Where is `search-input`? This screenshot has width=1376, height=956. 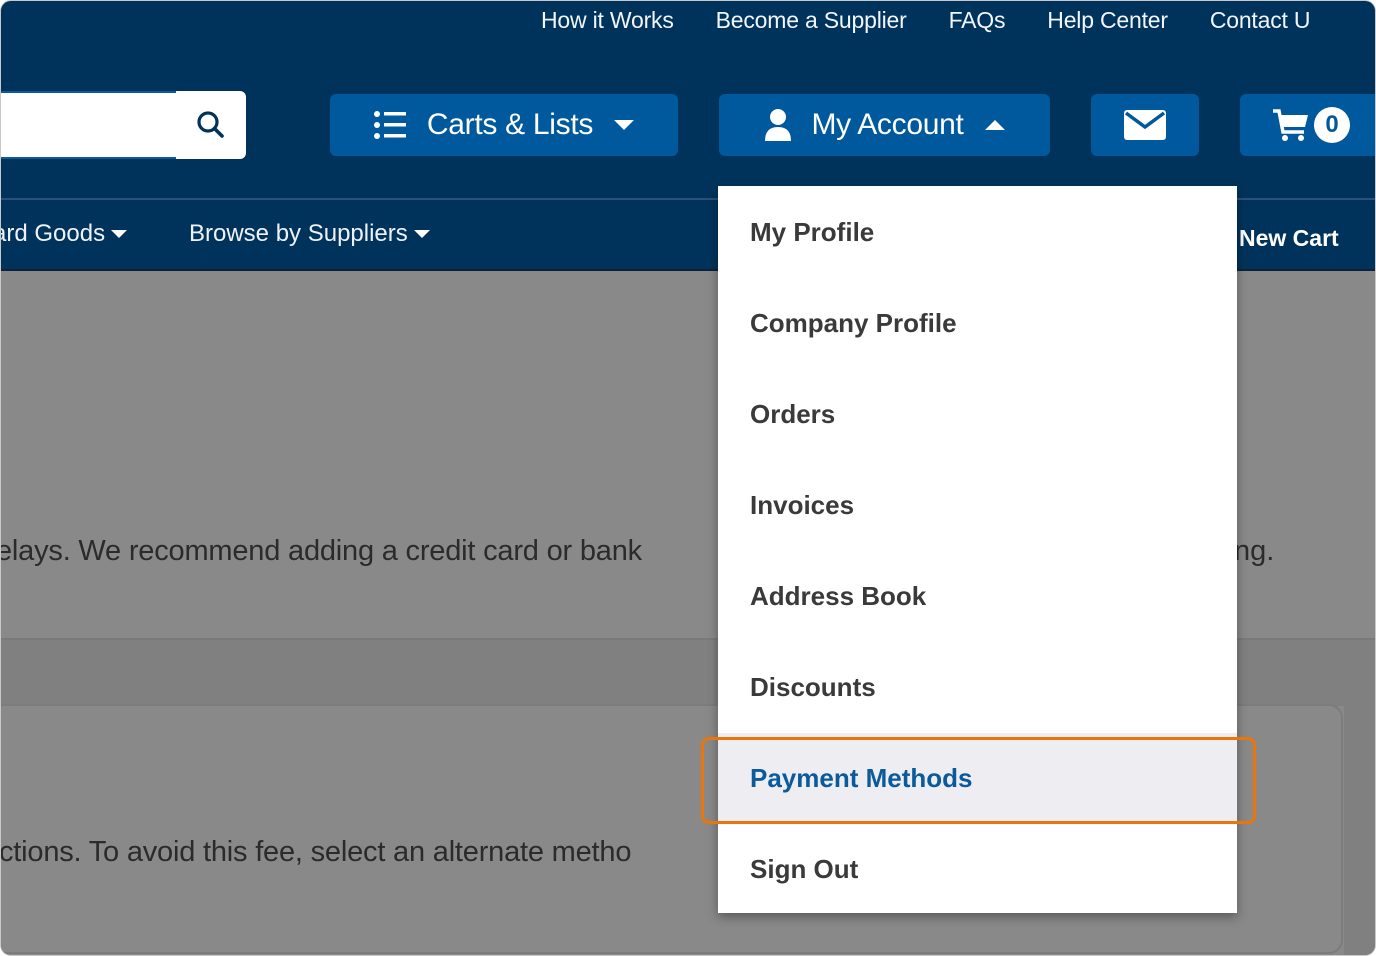
search-input is located at coordinates (88, 125).